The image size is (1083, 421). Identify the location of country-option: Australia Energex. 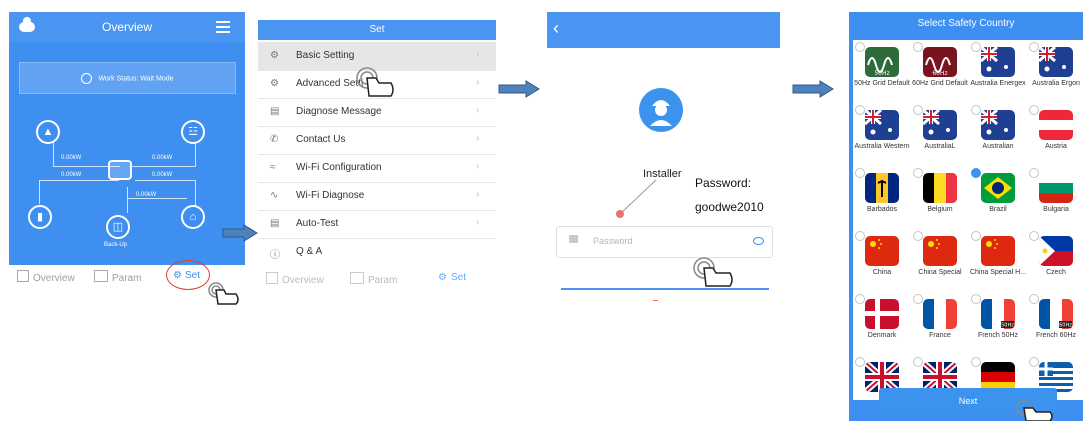
(998, 71).